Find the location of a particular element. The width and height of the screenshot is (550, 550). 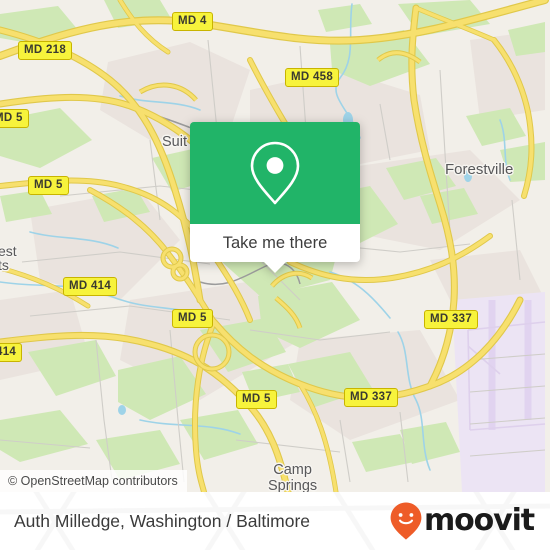

place-label-line: Camp is located at coordinates (292, 470).